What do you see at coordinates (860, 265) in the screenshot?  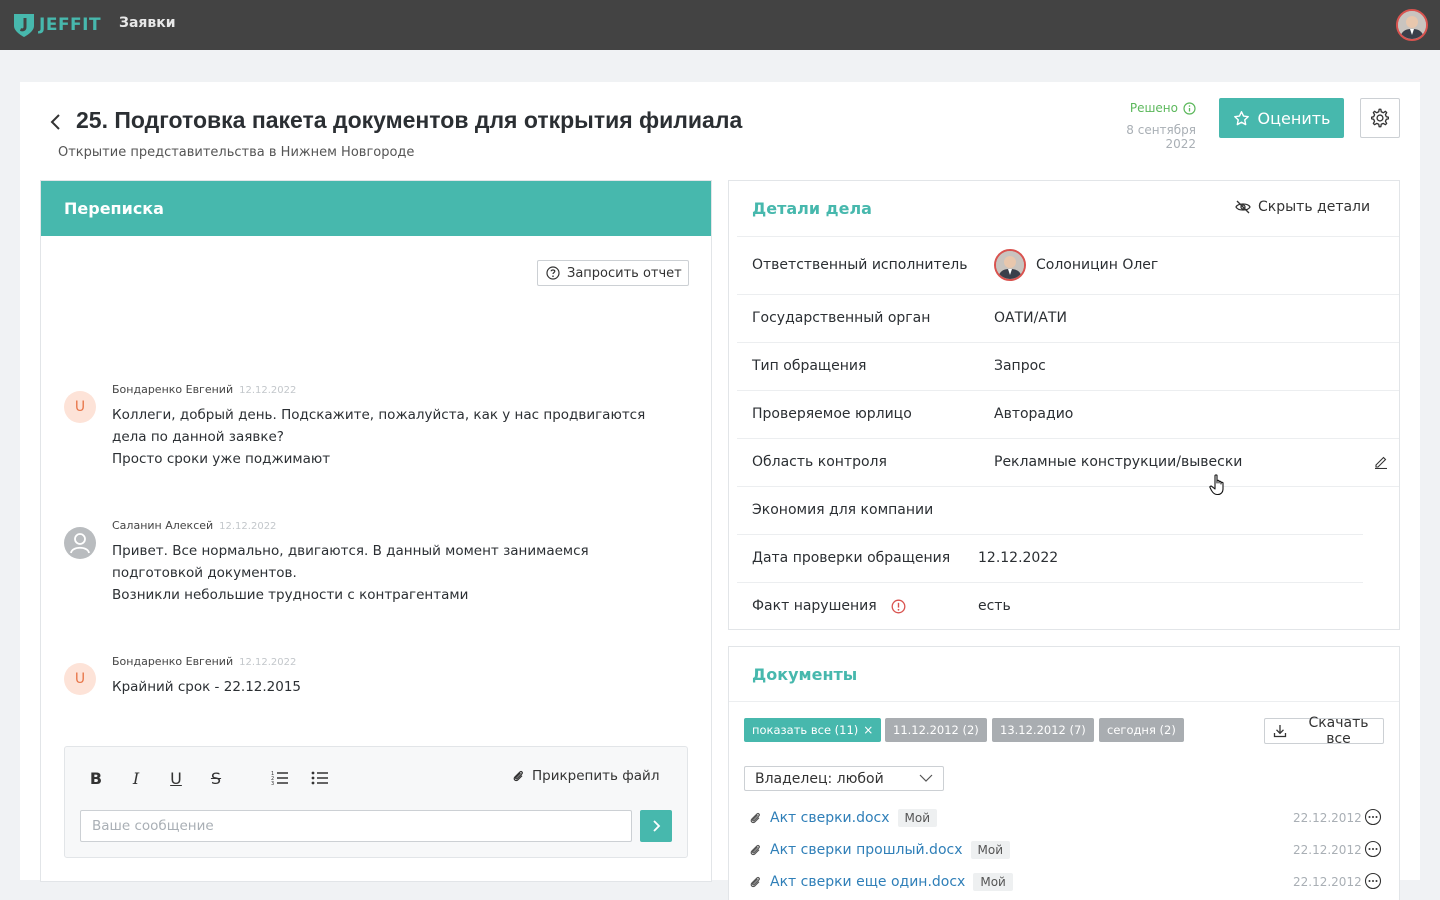 I see `detail-label: Ответственный исполнитель` at bounding box center [860, 265].